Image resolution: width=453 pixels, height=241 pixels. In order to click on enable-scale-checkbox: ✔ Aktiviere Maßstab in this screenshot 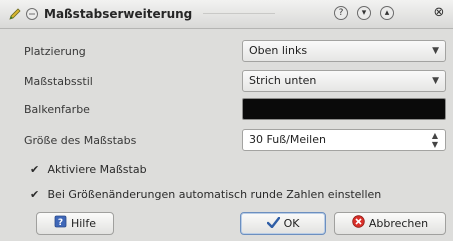, I will do `click(88, 169)`.